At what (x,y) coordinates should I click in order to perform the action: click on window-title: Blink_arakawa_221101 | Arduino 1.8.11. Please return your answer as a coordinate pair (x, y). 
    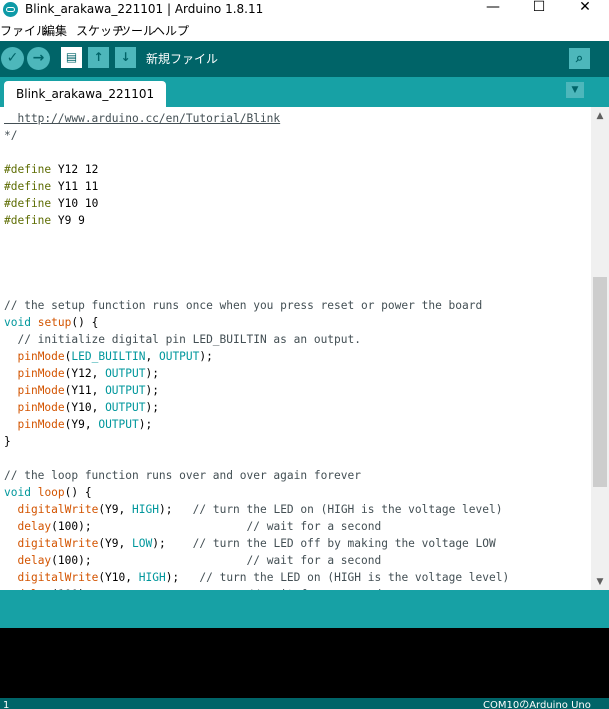
    Looking at the image, I should click on (144, 9).